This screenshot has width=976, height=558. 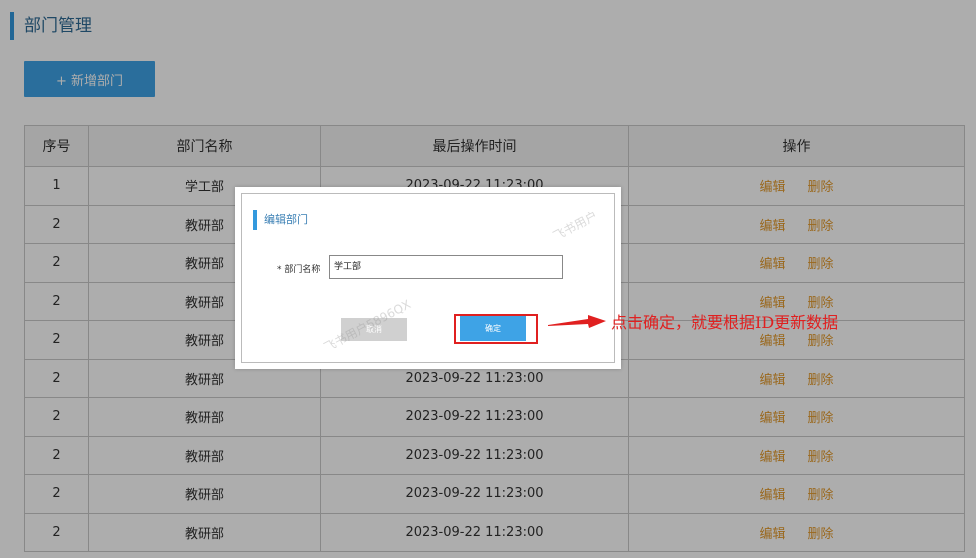 What do you see at coordinates (446, 267) in the screenshot?
I see `department-name-input: 学工部` at bounding box center [446, 267].